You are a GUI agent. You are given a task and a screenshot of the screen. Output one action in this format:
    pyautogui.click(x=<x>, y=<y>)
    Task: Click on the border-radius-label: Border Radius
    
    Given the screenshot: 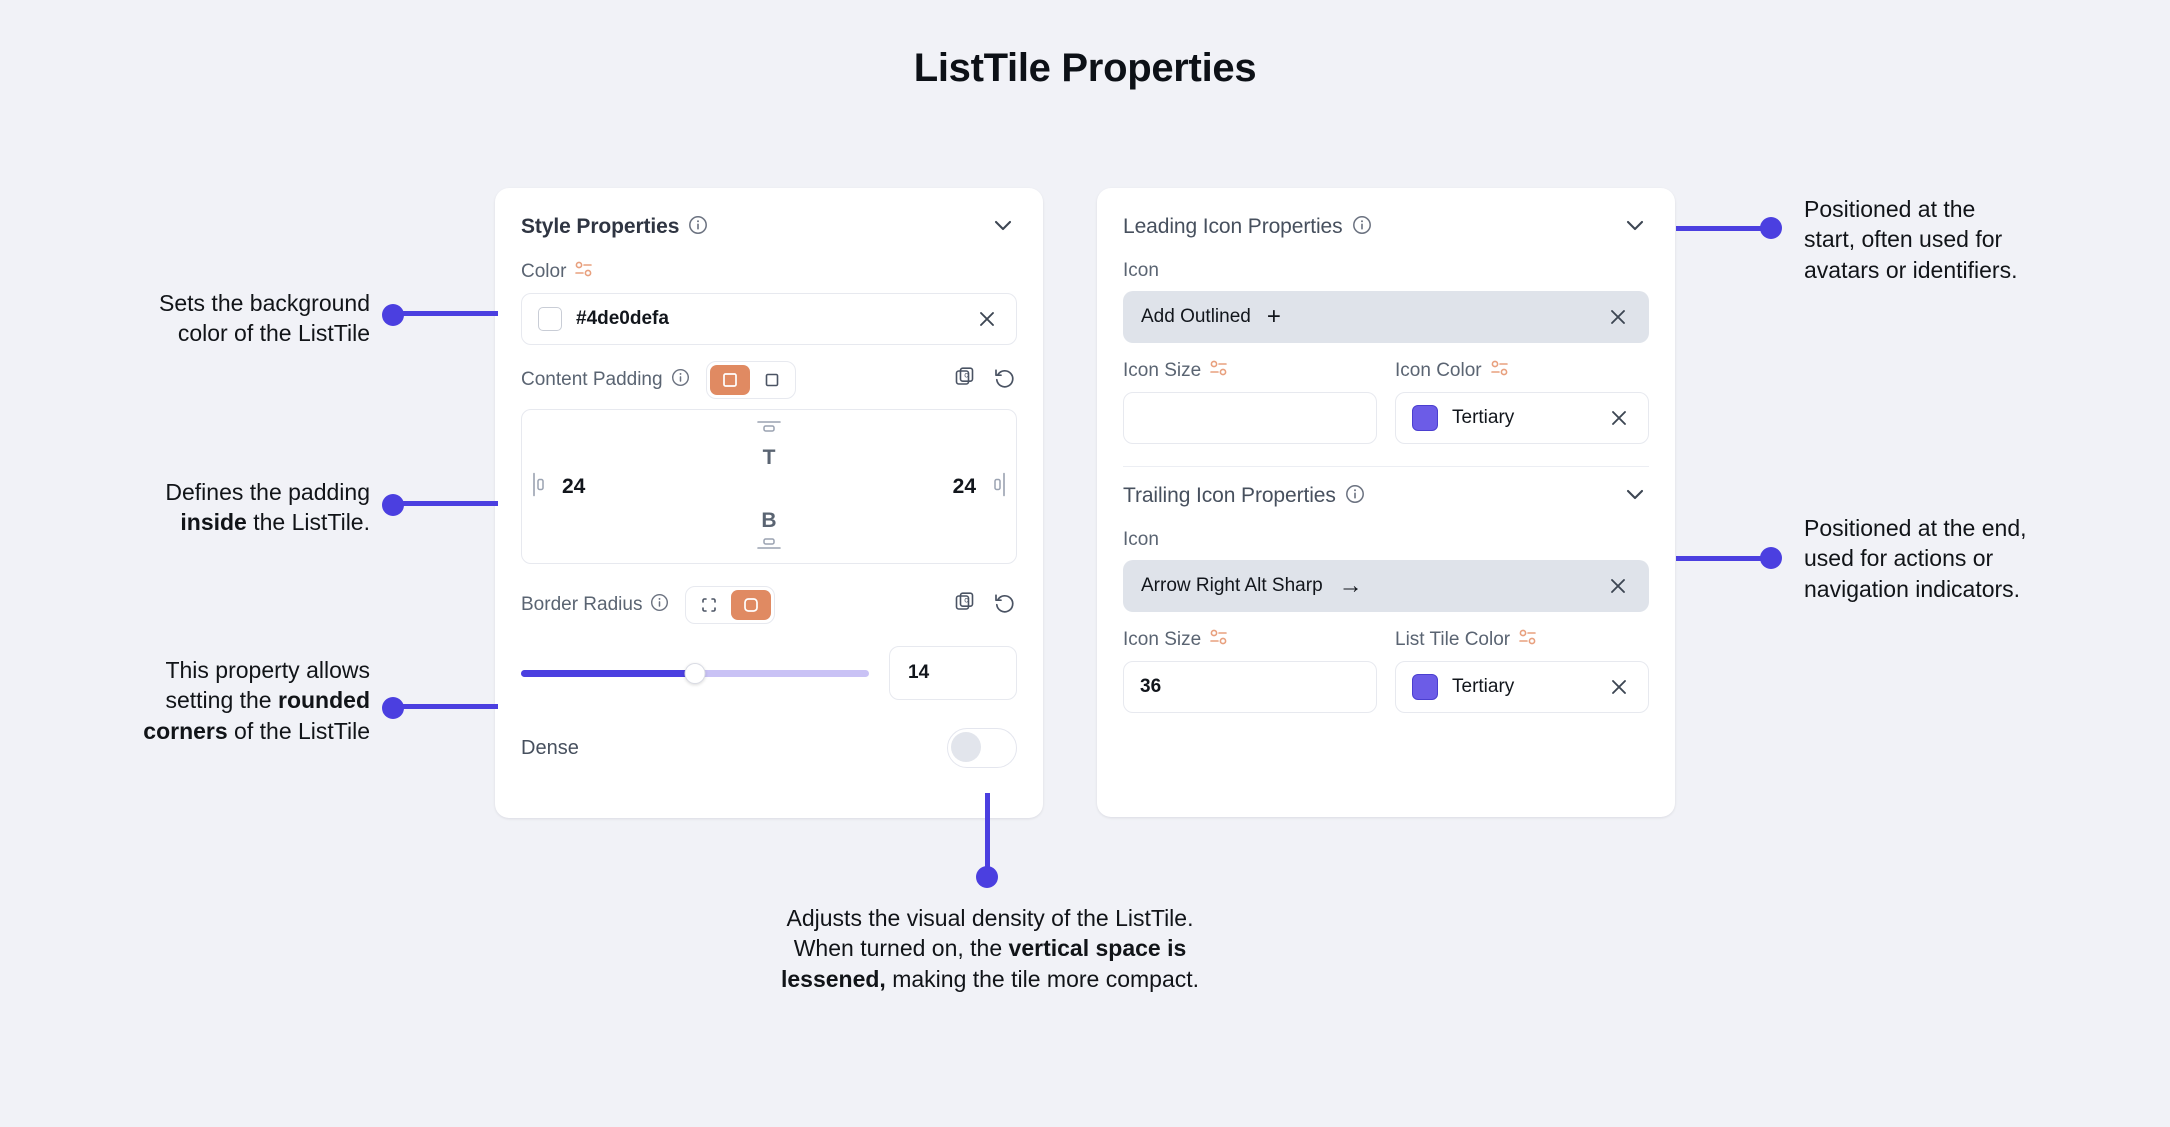 What is the action you would take?
    pyautogui.click(x=582, y=604)
    